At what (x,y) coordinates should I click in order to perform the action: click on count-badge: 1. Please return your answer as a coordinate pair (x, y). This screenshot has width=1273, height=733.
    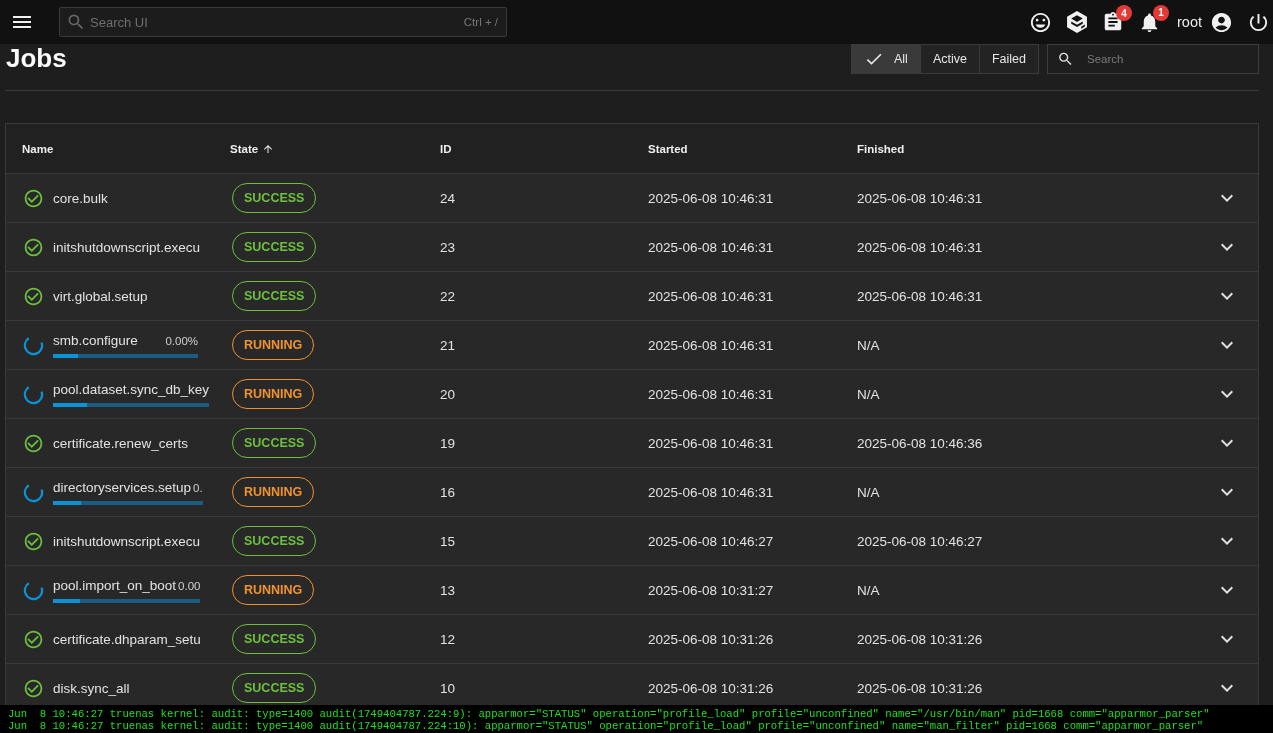
    Looking at the image, I should click on (1161, 12).